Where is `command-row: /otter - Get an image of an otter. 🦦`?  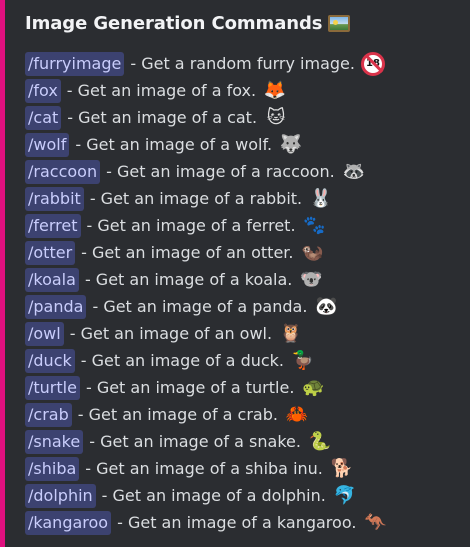 command-row: /otter - Get an image of an otter. 🦦 is located at coordinates (244, 252).